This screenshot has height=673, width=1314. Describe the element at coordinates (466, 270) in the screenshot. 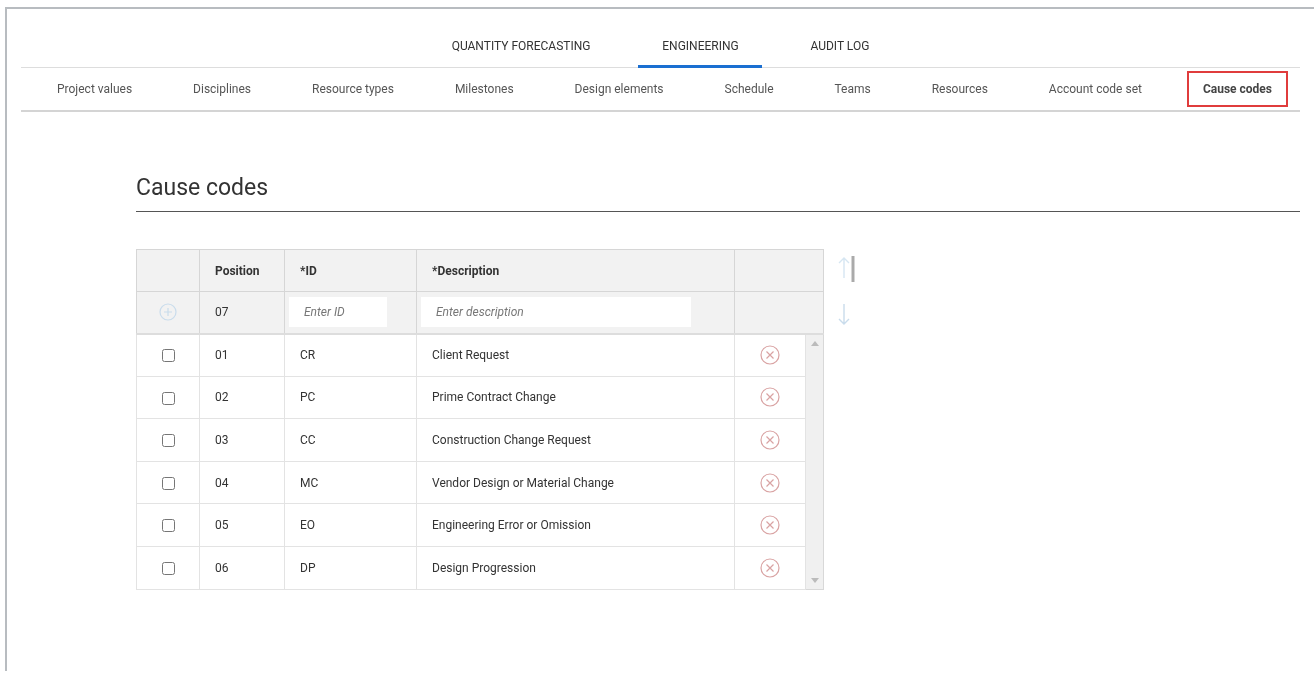

I see `column-header: *Description` at that location.